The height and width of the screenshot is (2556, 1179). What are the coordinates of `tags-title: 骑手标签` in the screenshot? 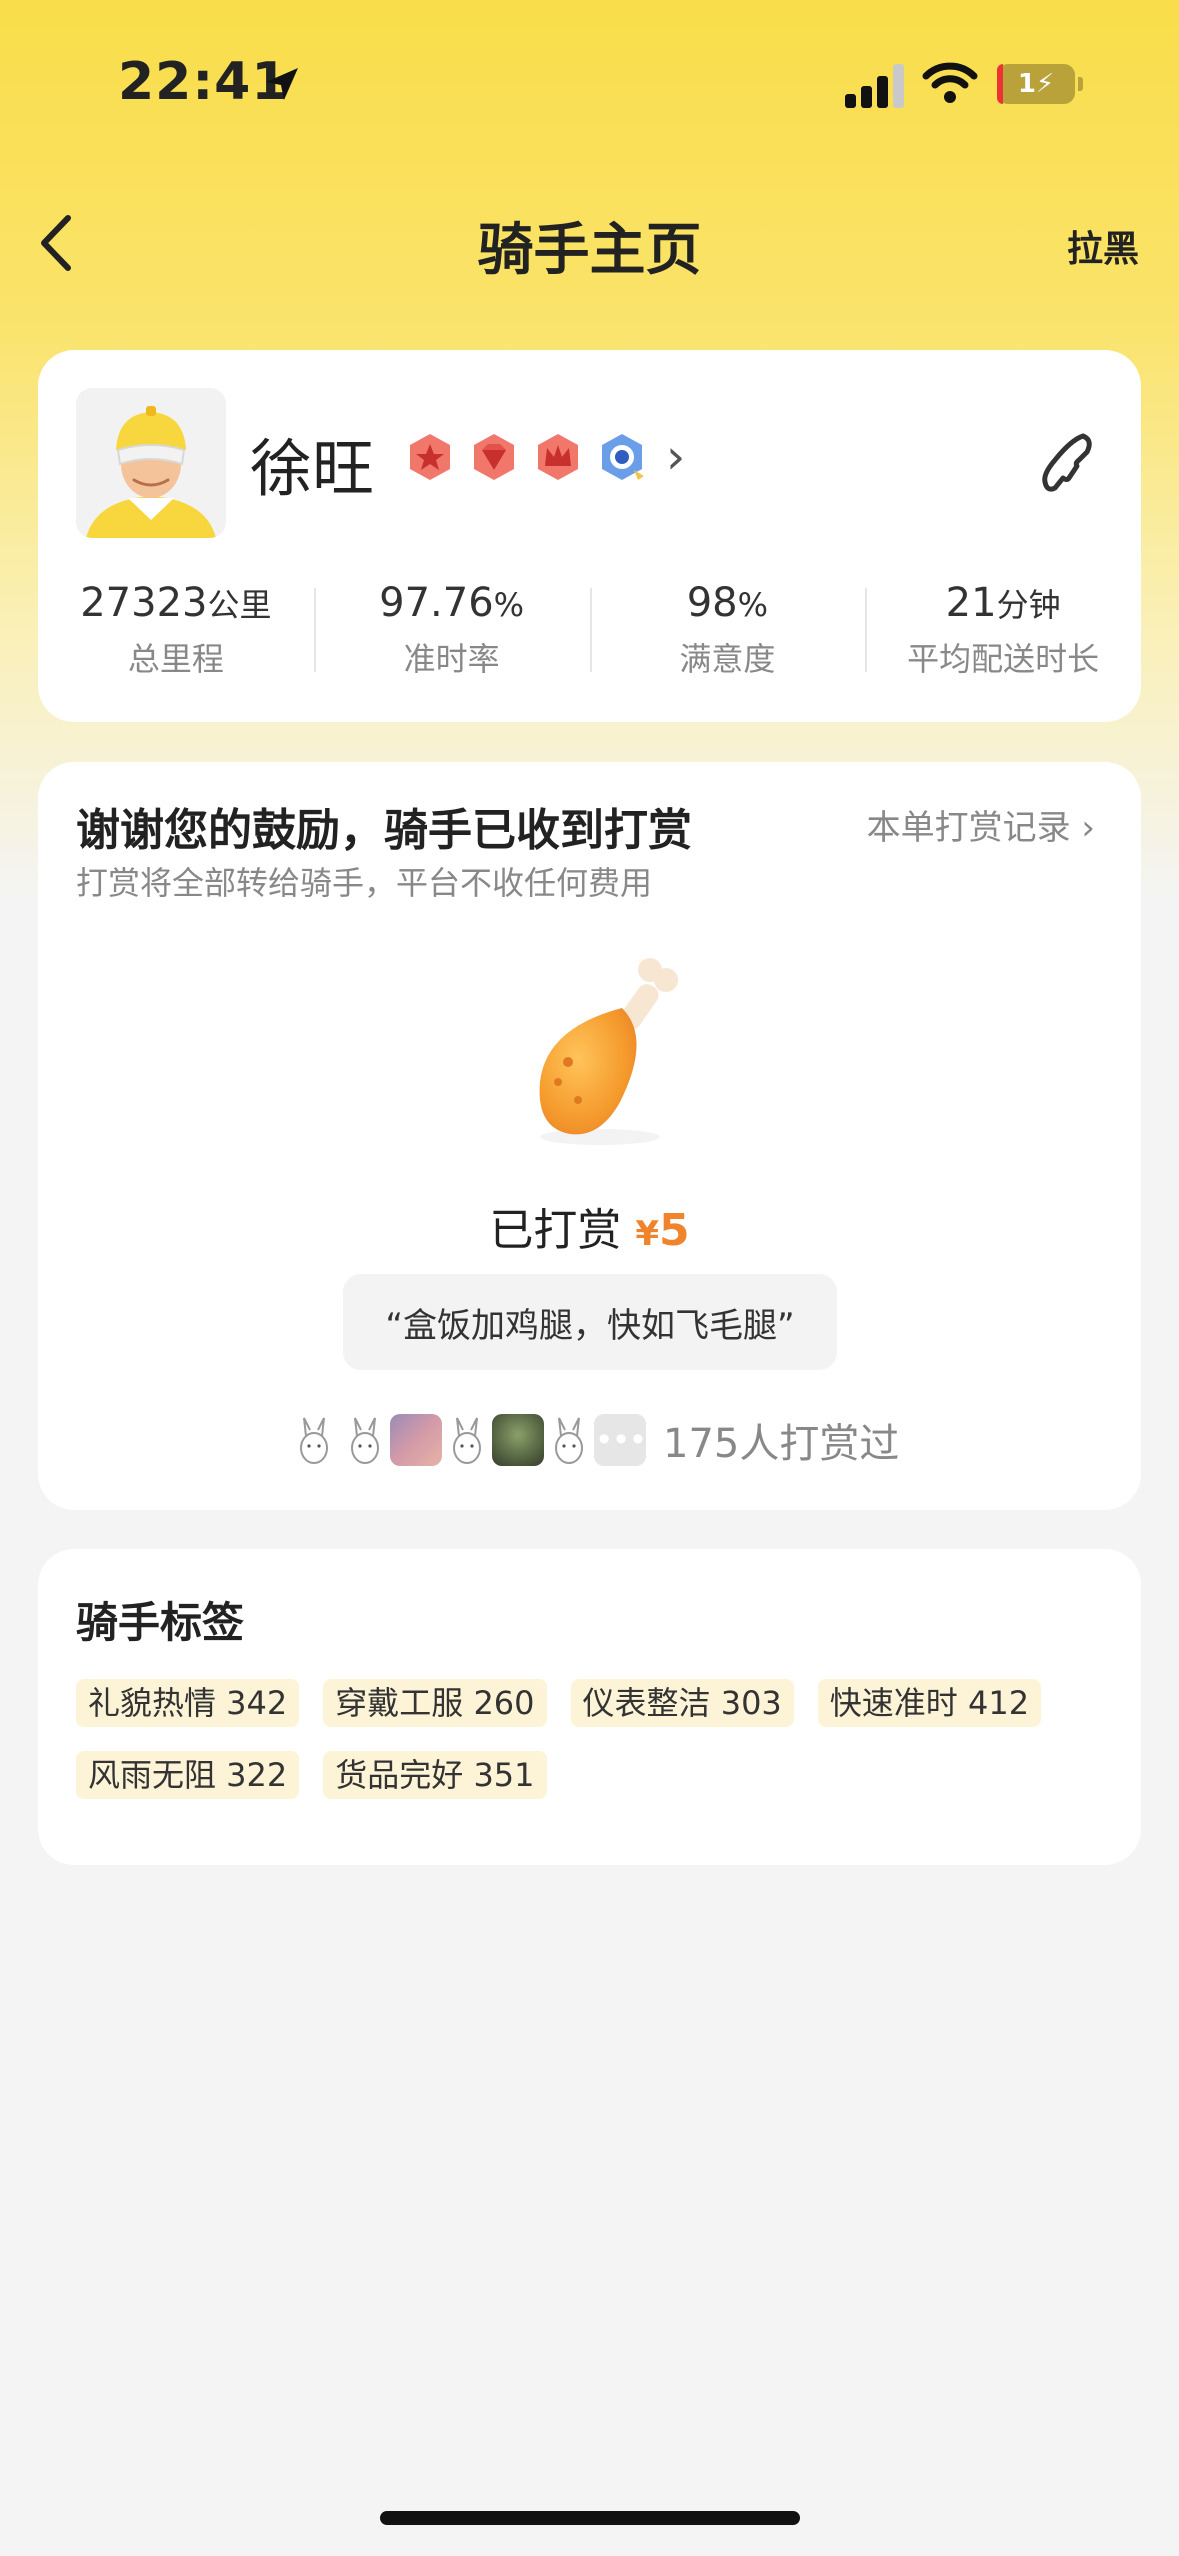 It's located at (160, 1622).